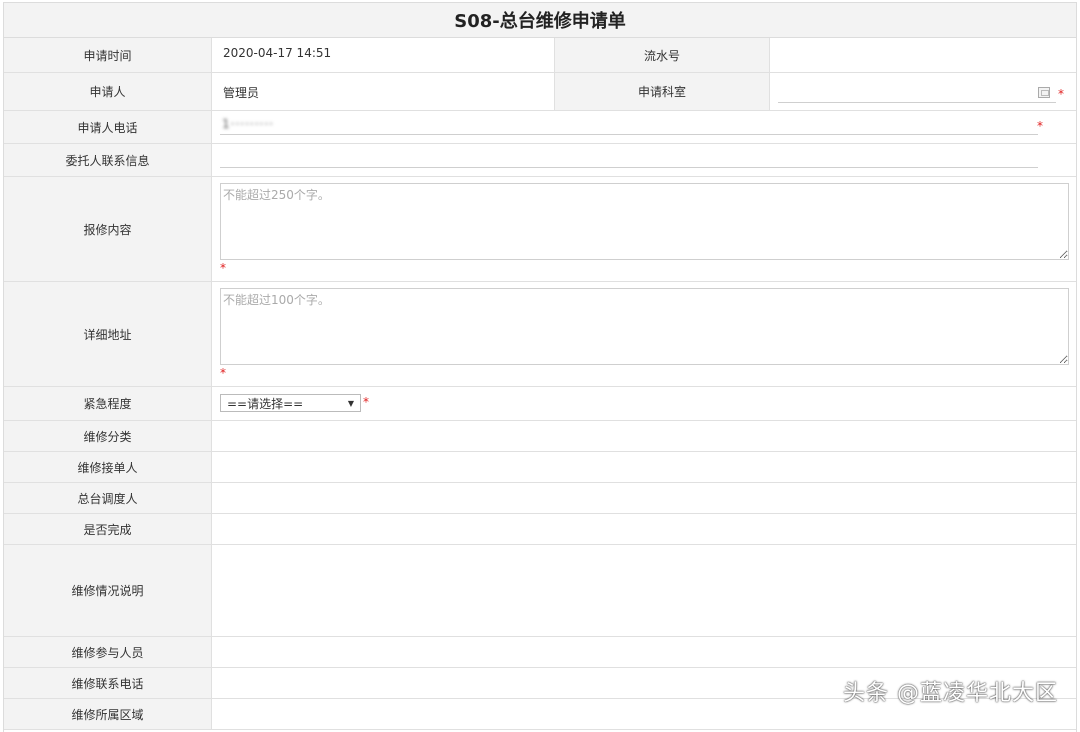 The height and width of the screenshot is (732, 1080). What do you see at coordinates (644, 467) in the screenshot?
I see `receiver-value` at bounding box center [644, 467].